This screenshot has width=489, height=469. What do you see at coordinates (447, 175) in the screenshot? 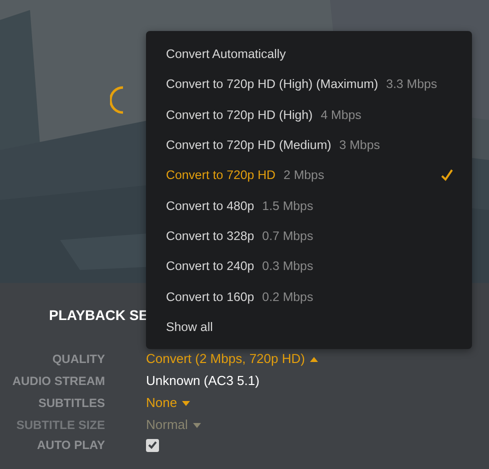
I see `check-icon` at bounding box center [447, 175].